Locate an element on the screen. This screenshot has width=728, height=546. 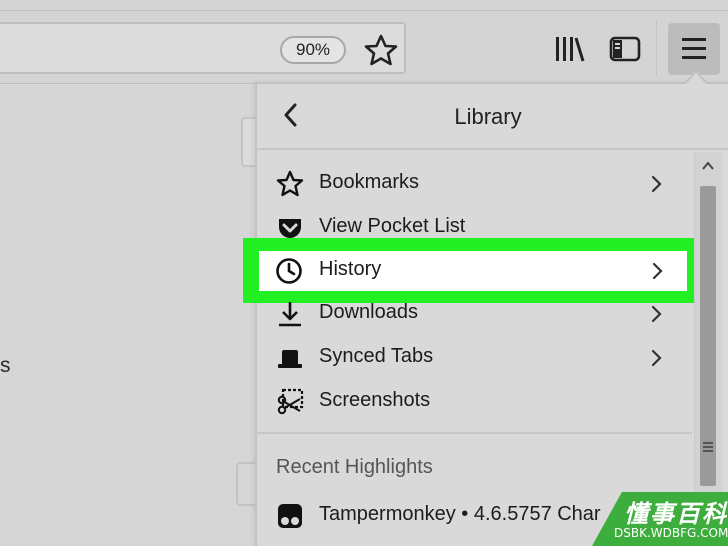
panel-arrow-fill is located at coordinates (696, 78).